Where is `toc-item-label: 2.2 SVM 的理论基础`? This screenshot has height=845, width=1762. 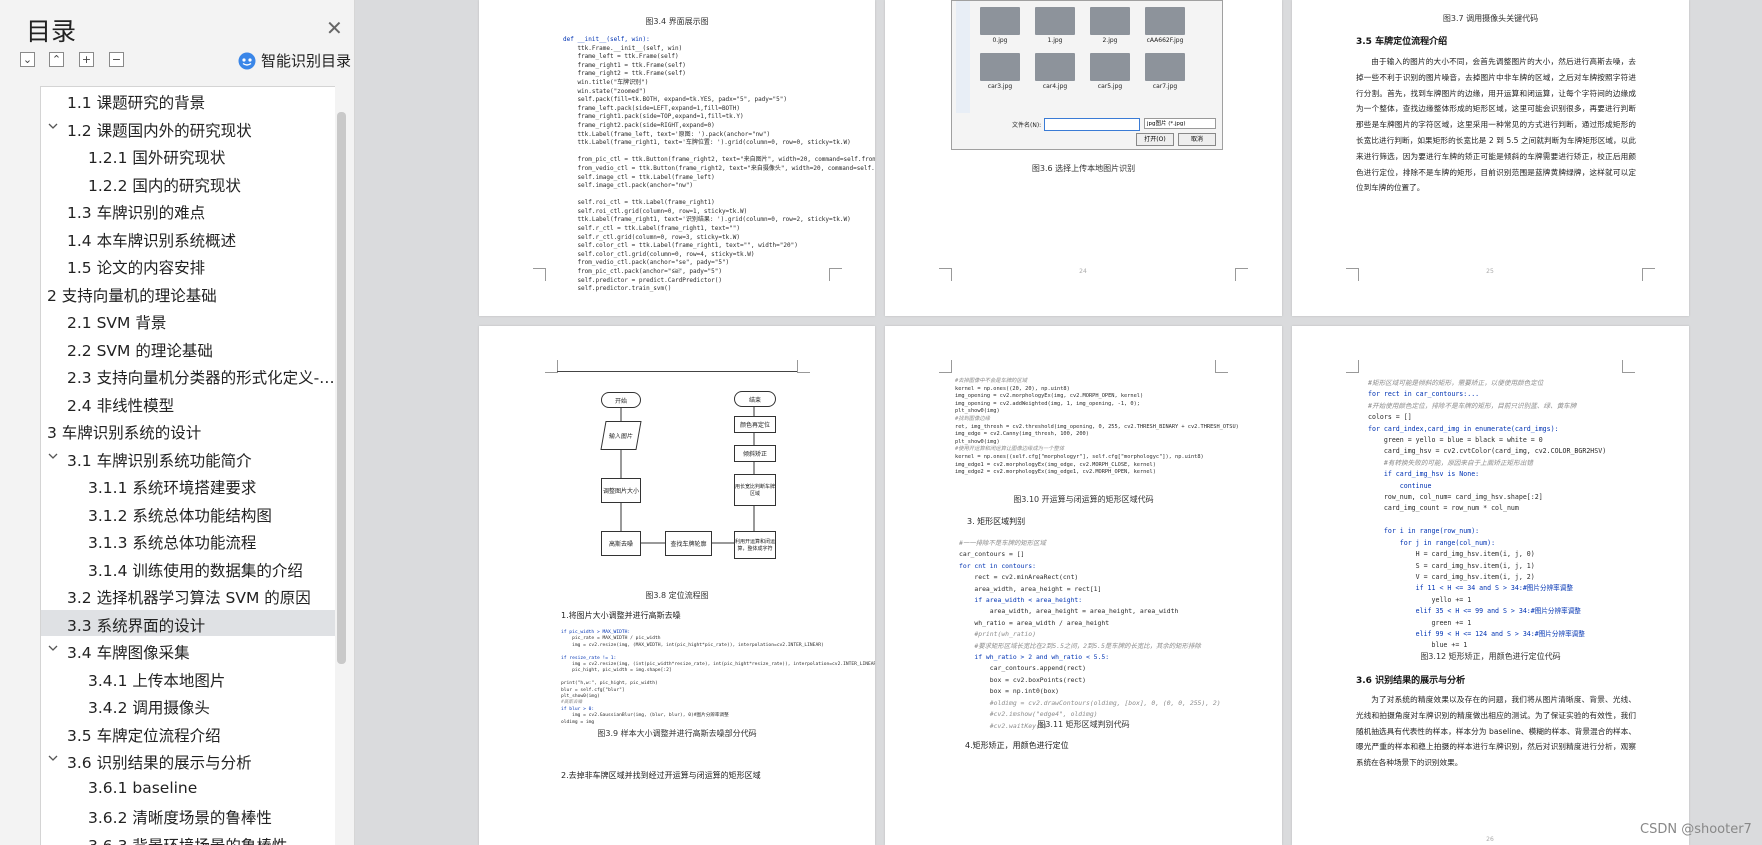 toc-item-label: 2.2 SVM 的理论基础 is located at coordinates (140, 350).